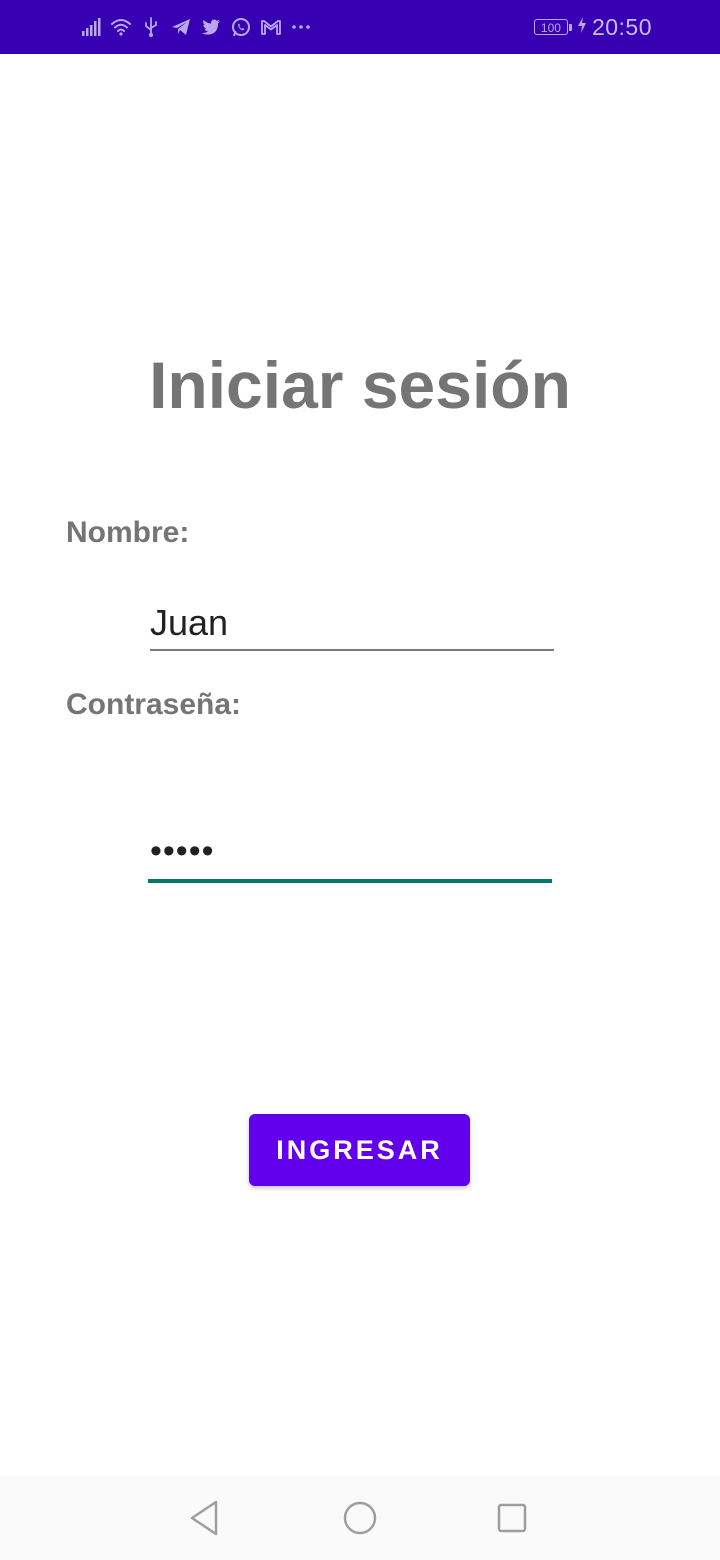 The image size is (720, 1560). What do you see at coordinates (121, 27) in the screenshot?
I see `wifi-icon` at bounding box center [121, 27].